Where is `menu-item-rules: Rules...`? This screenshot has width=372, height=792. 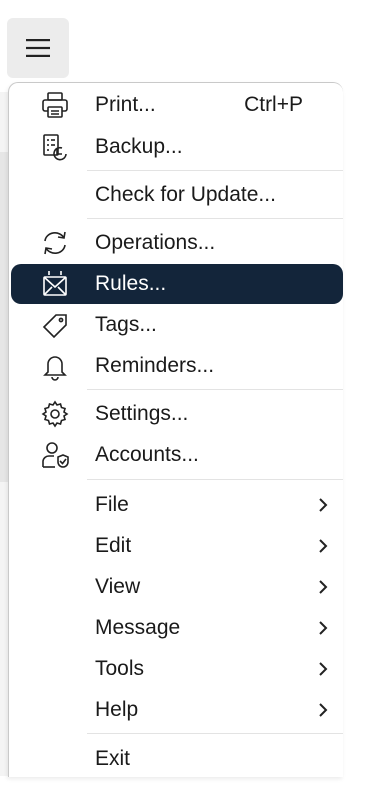 menu-item-rules: Rules... is located at coordinates (177, 284).